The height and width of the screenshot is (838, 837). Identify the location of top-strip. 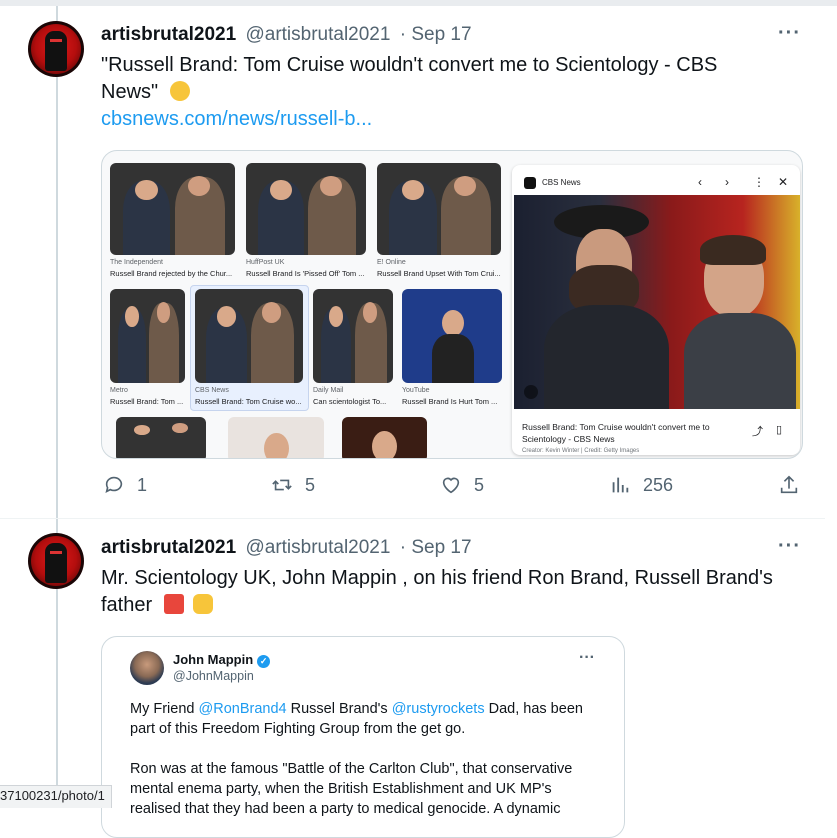
(418, 3).